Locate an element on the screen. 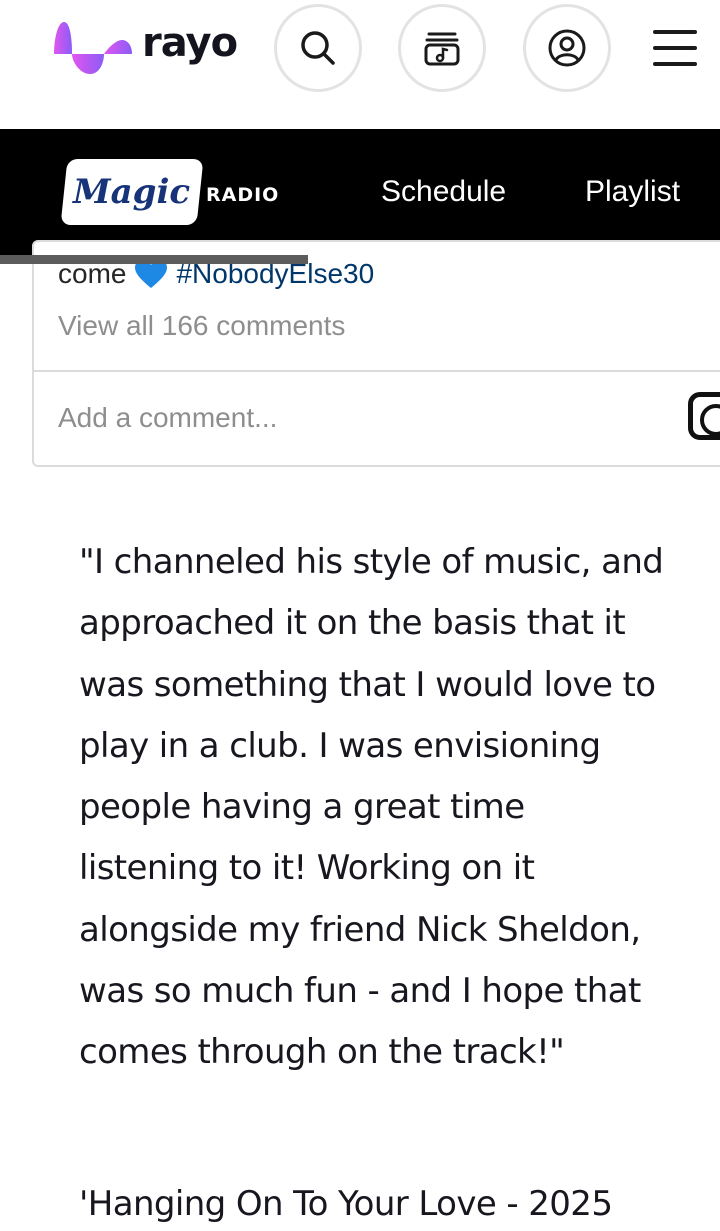 This screenshot has height=1231, width=720. hamburger-icon is located at coordinates (675, 32).